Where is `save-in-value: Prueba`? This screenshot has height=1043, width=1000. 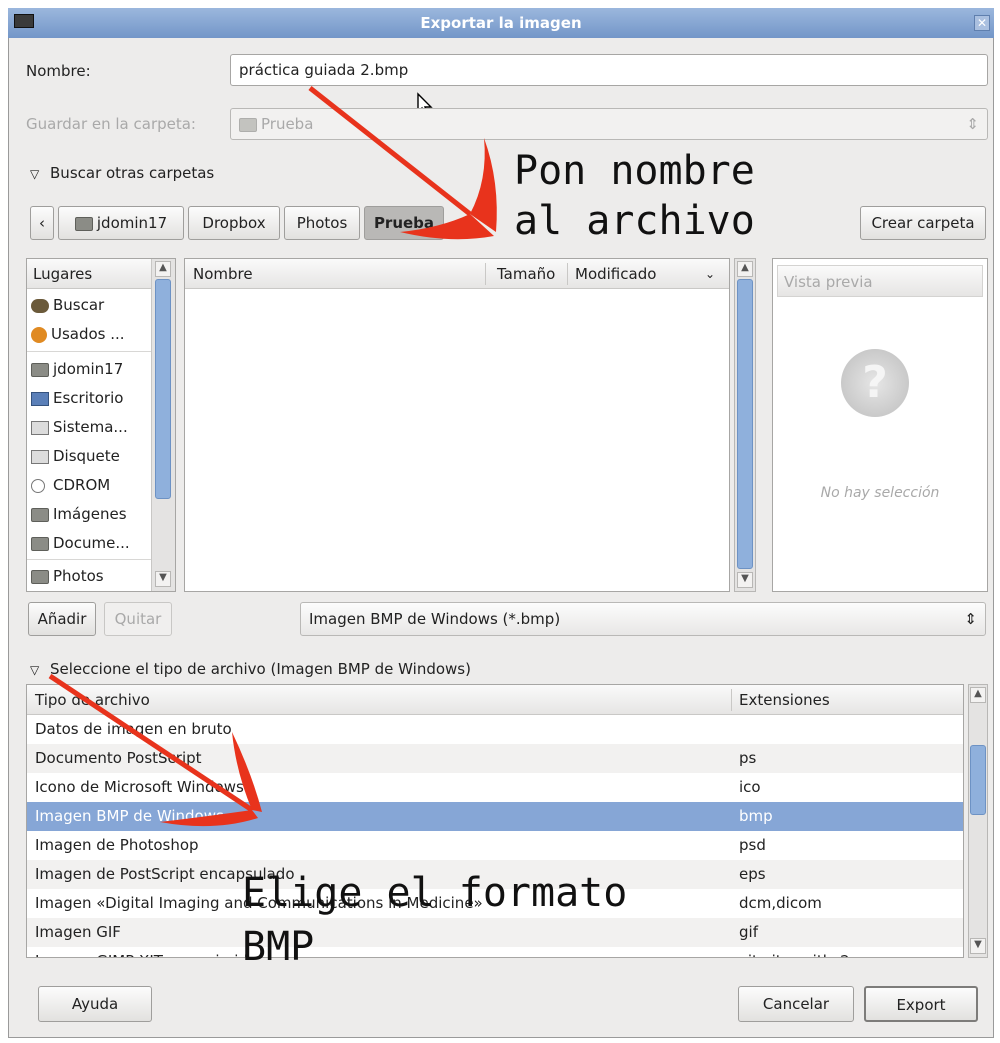
save-in-value: Prueba is located at coordinates (287, 124).